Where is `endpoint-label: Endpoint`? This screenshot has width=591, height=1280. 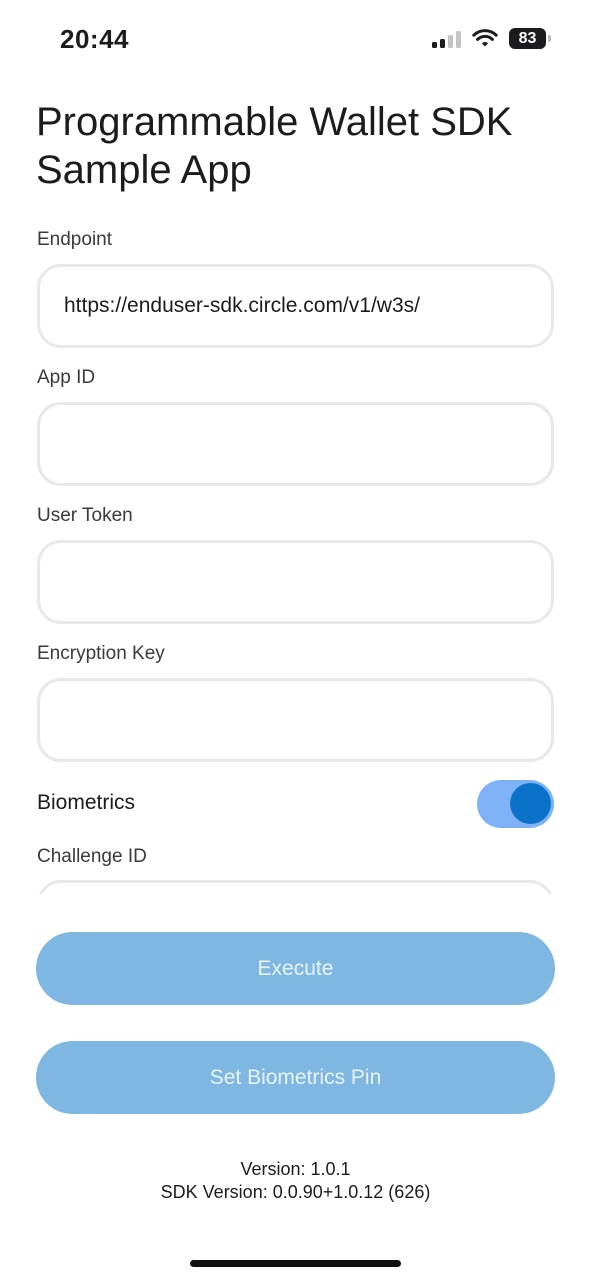 endpoint-label: Endpoint is located at coordinates (75, 239).